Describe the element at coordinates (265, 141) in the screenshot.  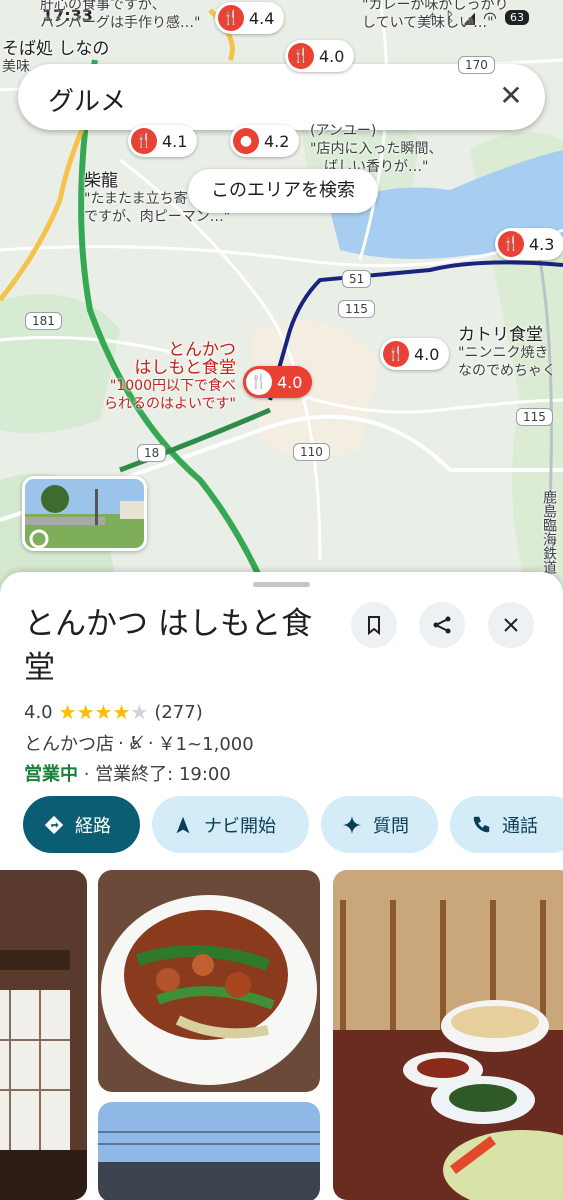
I see `restaurant-pin: ● 4.2` at that location.